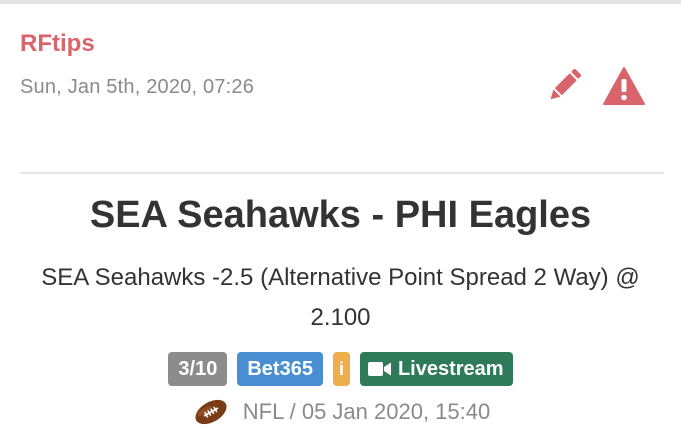 This screenshot has width=681, height=446. I want to click on info-badge: i, so click(341, 369).